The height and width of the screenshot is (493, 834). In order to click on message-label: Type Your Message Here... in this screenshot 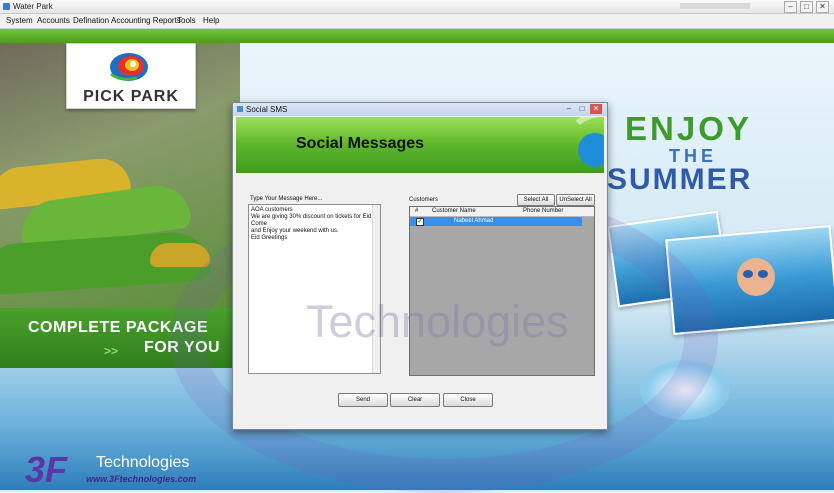, I will do `click(286, 199)`.